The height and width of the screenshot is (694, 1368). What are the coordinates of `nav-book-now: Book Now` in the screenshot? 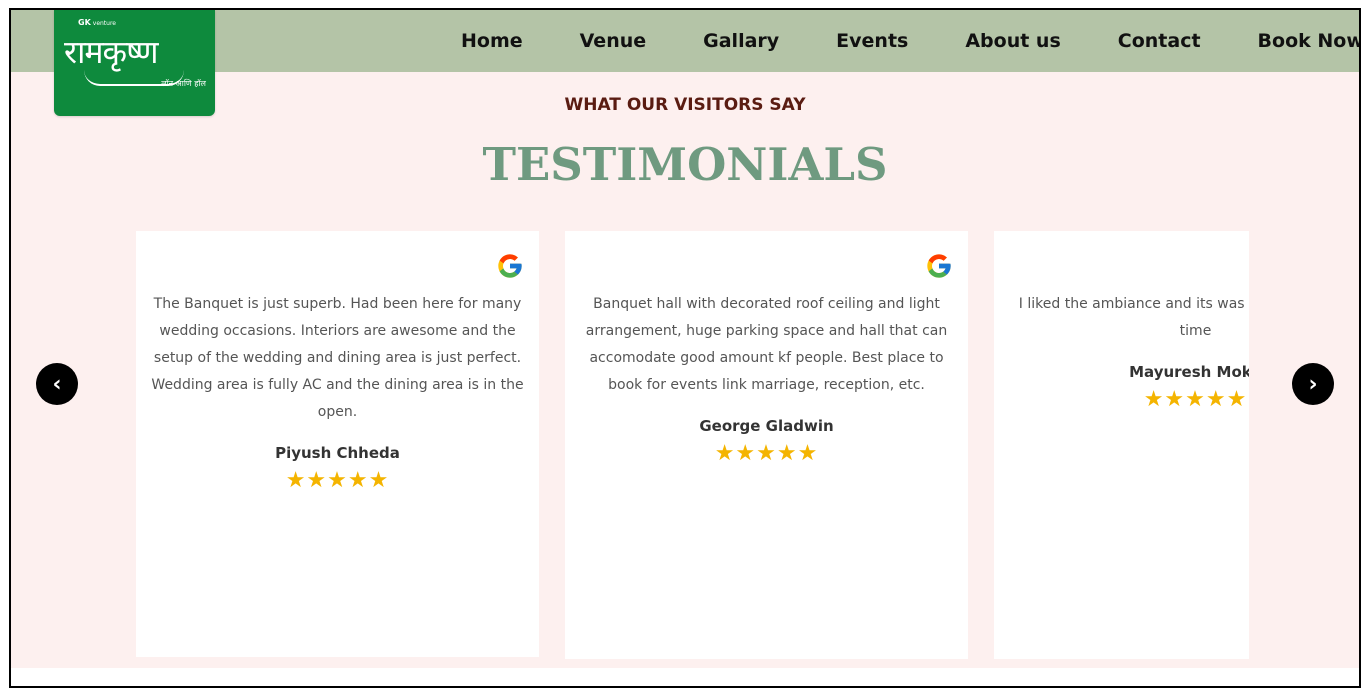 It's located at (1308, 41).